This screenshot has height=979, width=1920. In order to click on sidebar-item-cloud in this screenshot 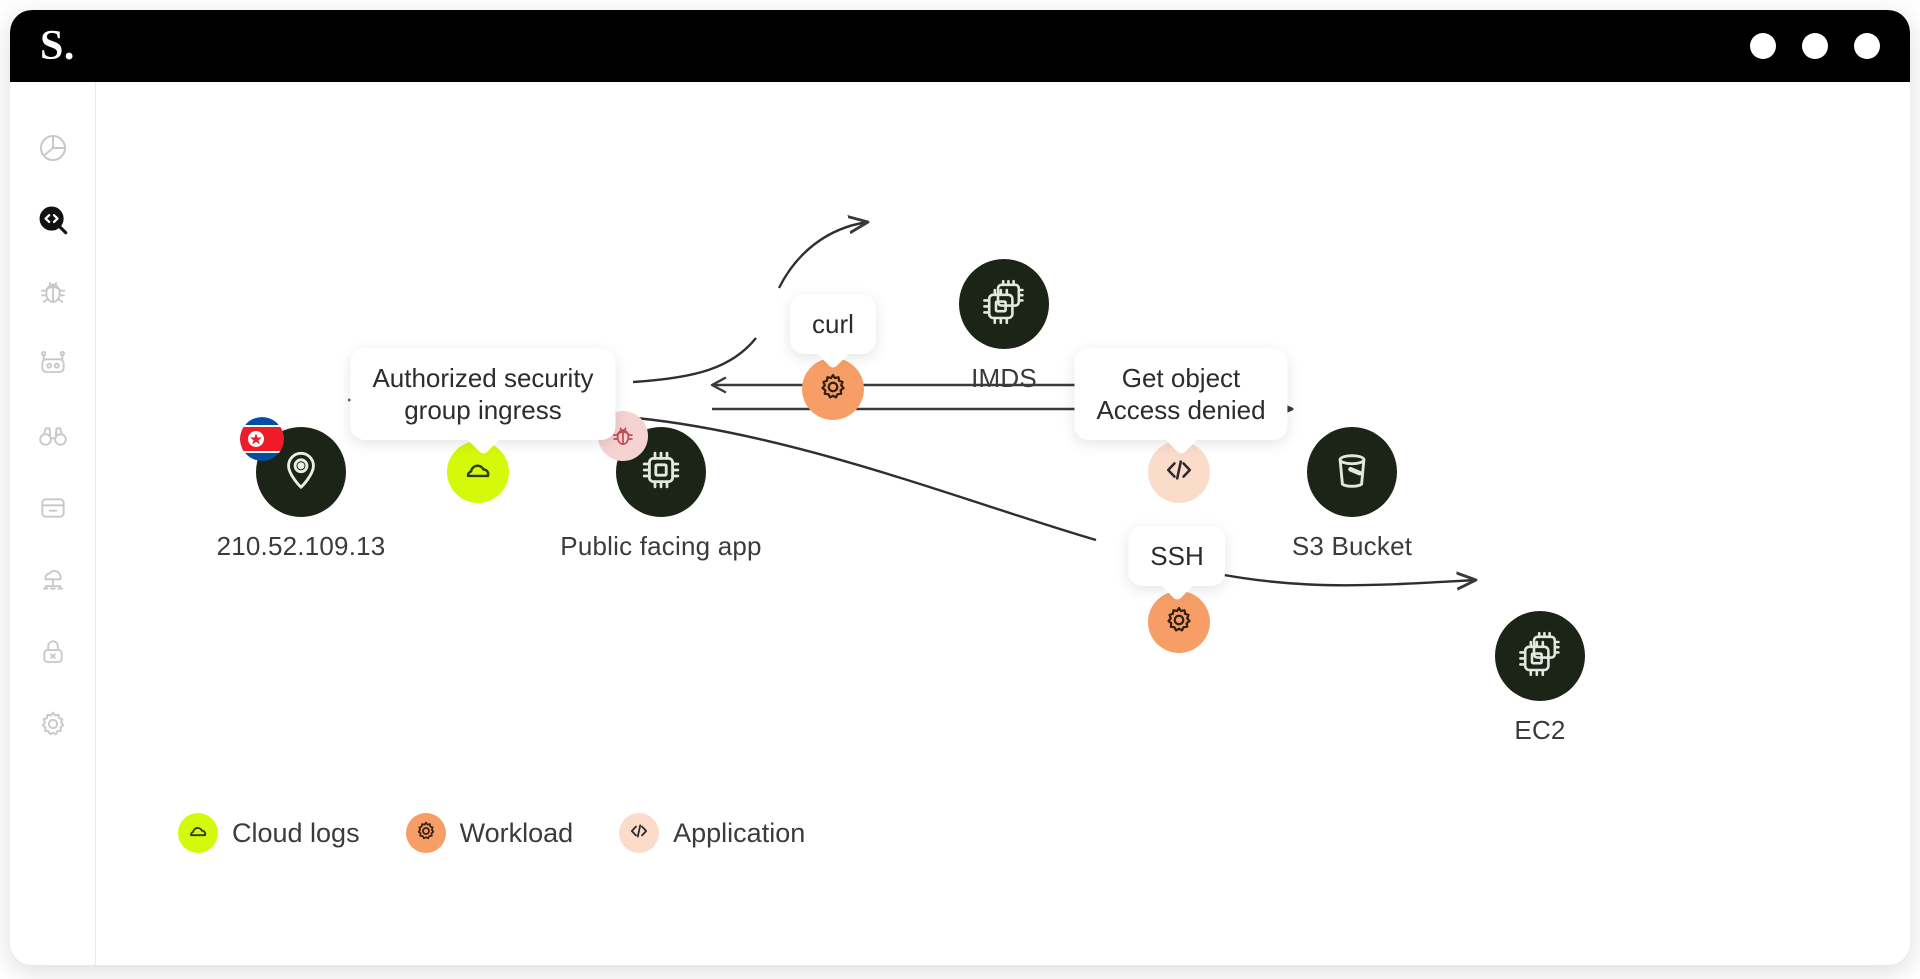, I will do `click(53, 580)`.